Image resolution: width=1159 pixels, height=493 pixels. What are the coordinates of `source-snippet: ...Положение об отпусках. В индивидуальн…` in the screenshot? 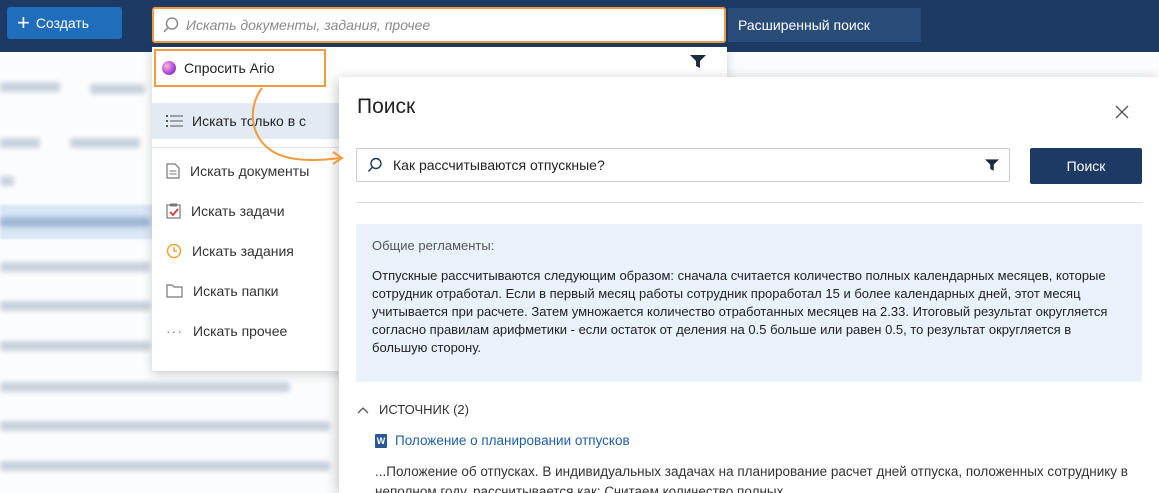 It's located at (751, 478).